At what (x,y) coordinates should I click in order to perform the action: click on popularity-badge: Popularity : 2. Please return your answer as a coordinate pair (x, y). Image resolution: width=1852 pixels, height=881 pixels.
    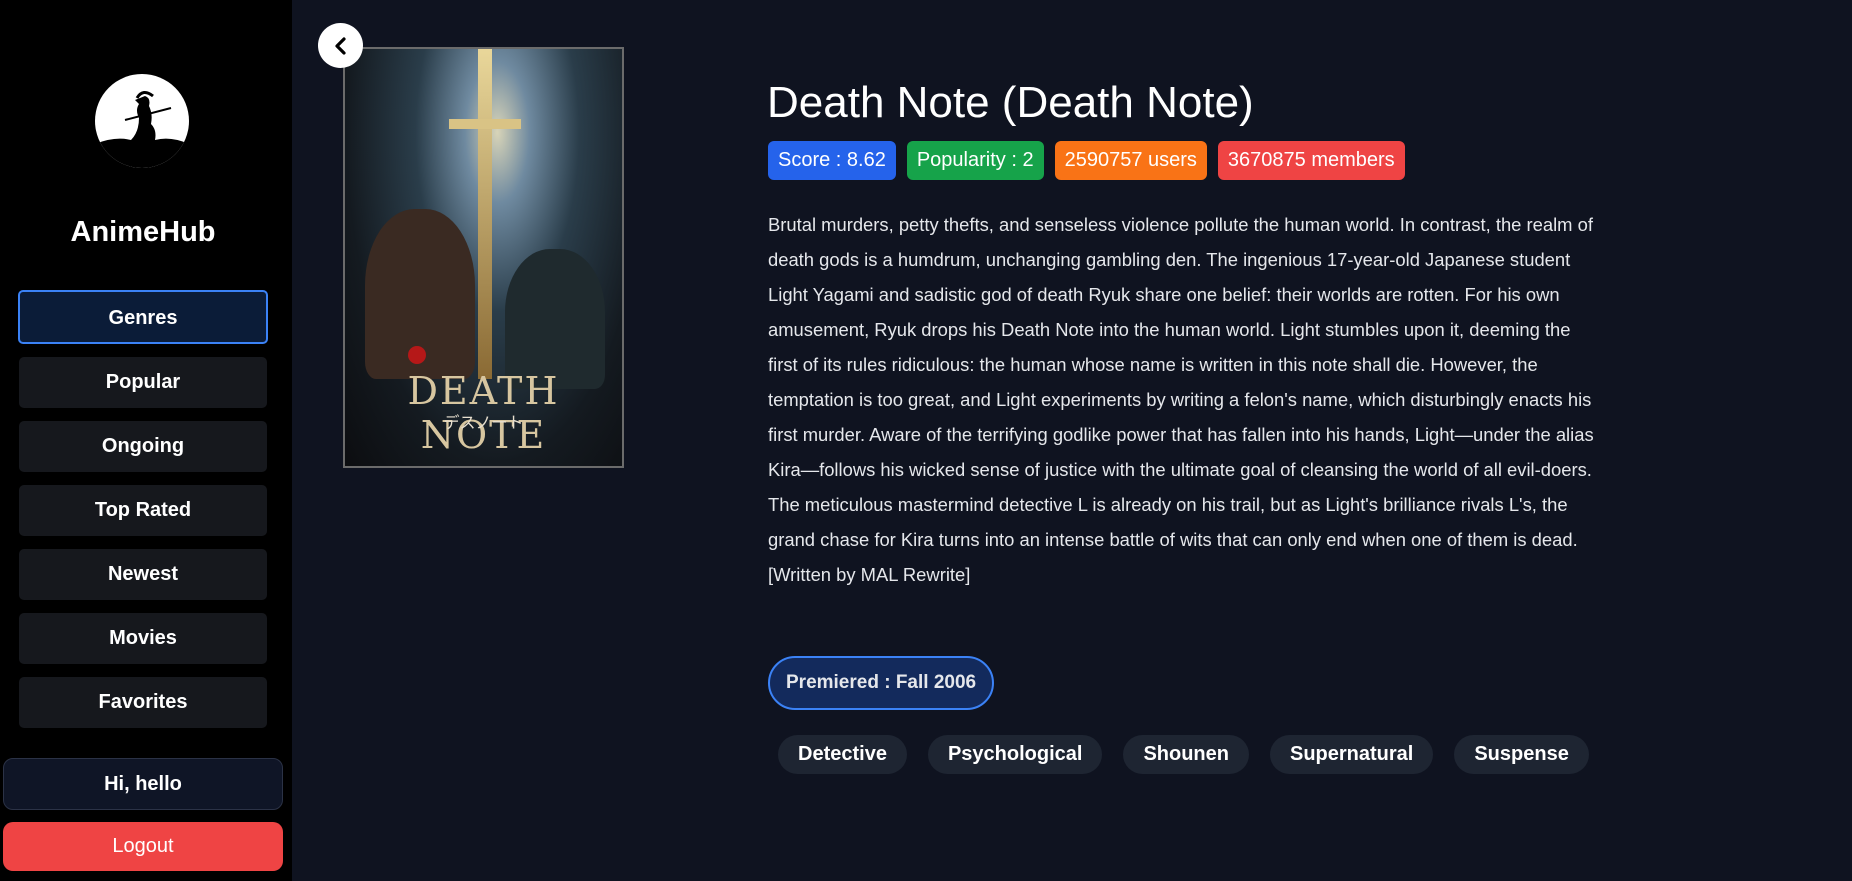
    Looking at the image, I should click on (975, 160).